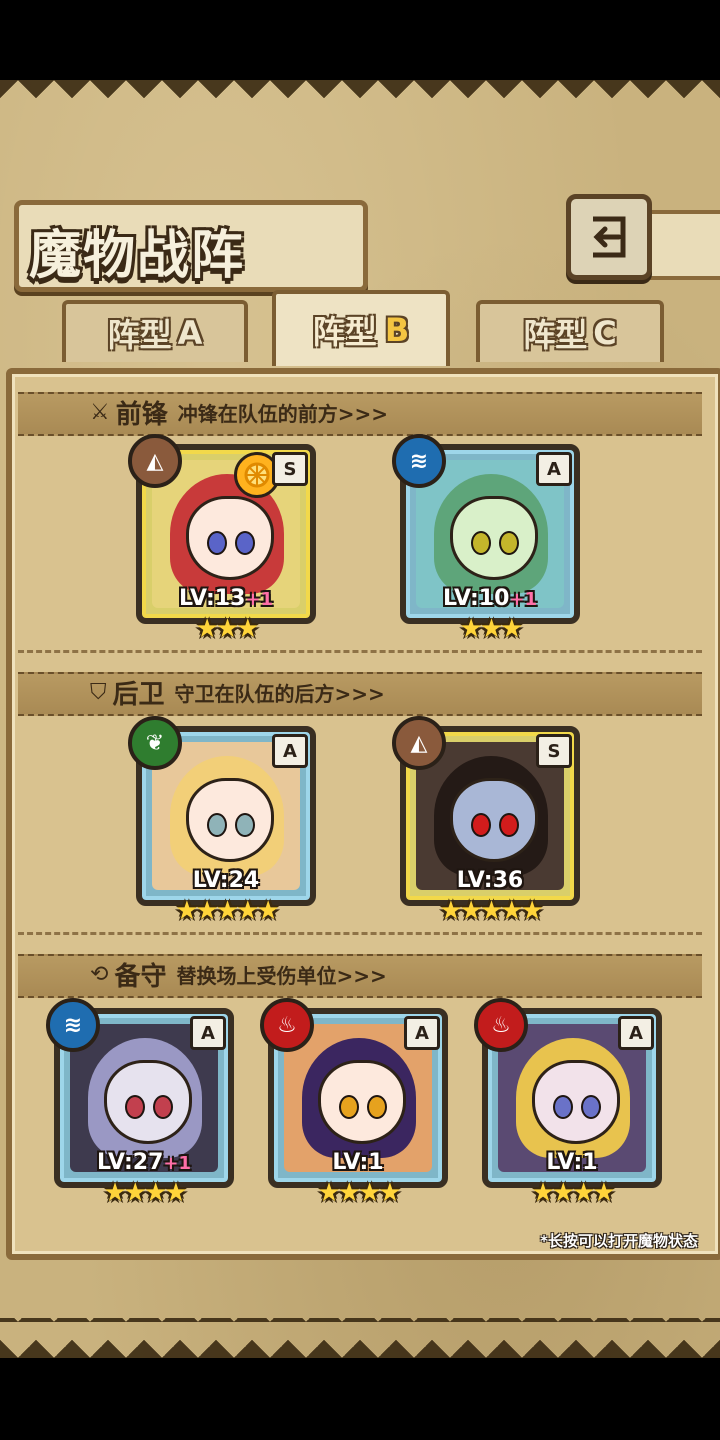 The width and height of the screenshot is (720, 1440). I want to click on level-label: LV:13+1, so click(226, 598).